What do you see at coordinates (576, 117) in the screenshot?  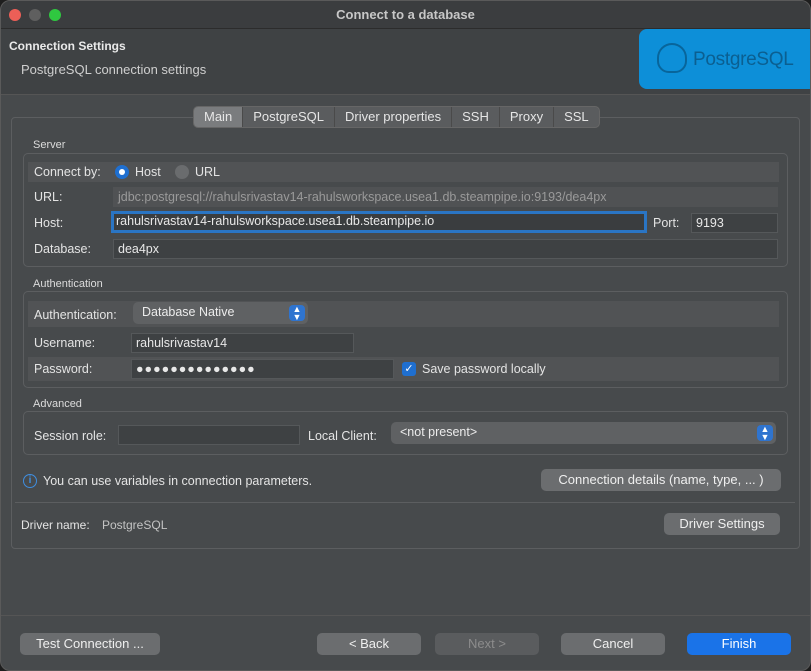 I see `tab-ssl: SSL` at bounding box center [576, 117].